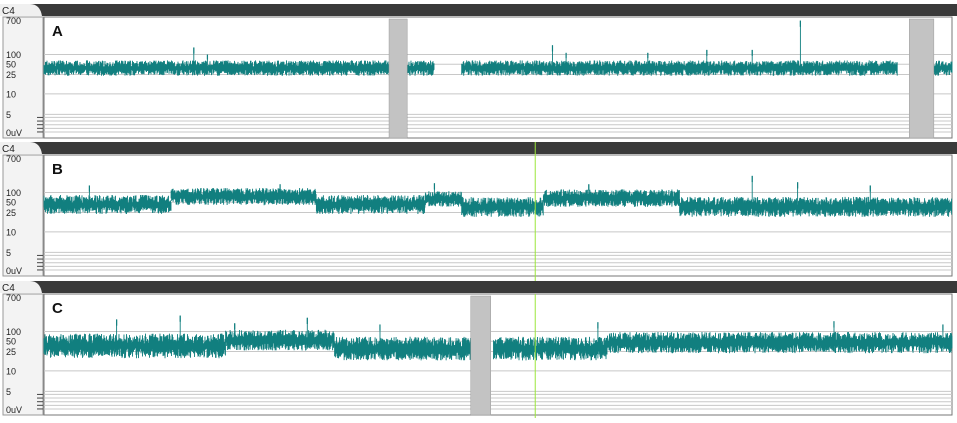 This screenshot has width=957, height=423. Describe the element at coordinates (57, 308) in the screenshot. I see `panel-label: C` at that location.